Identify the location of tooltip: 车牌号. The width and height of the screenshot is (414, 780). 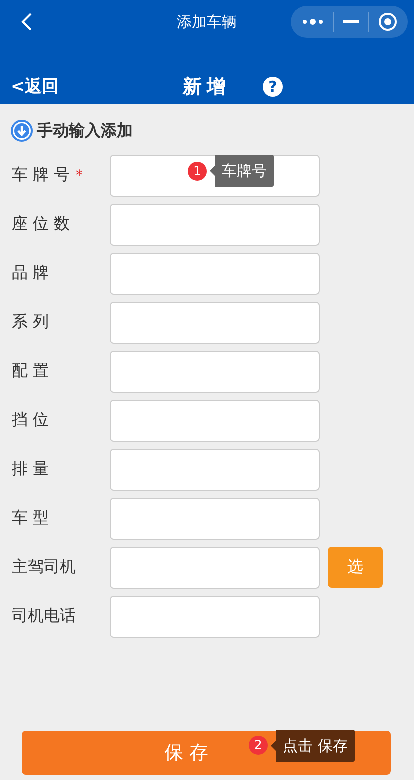
(242, 171).